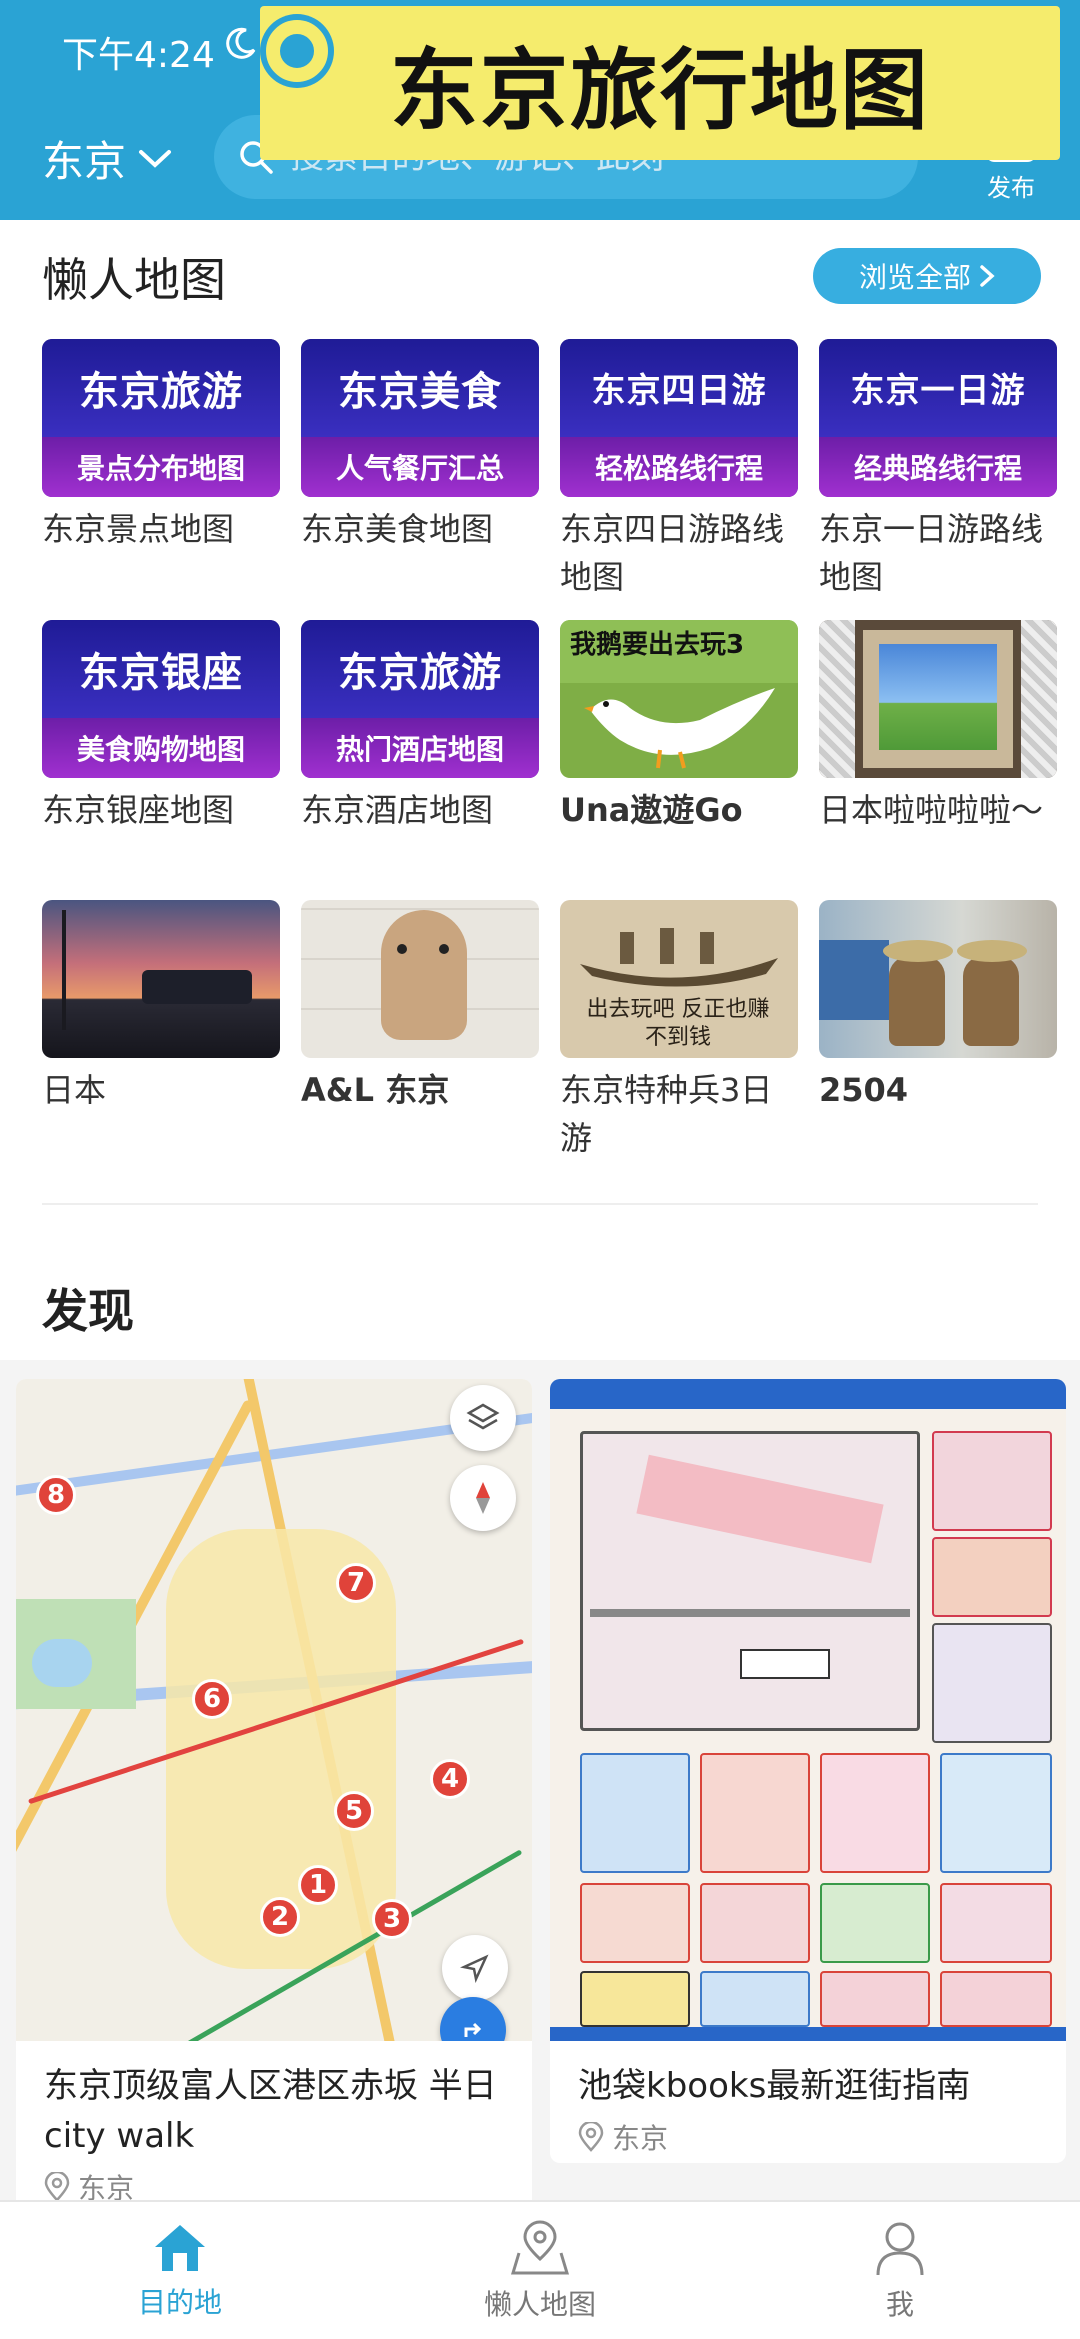  I want to click on goose-illustration, so click(679, 728).